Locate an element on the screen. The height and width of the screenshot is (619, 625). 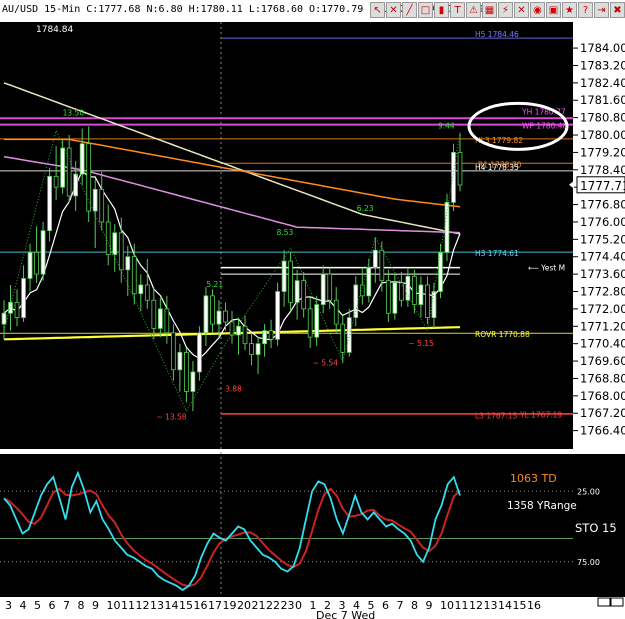
stoch-label: STO 15 is located at coordinates (596, 528).